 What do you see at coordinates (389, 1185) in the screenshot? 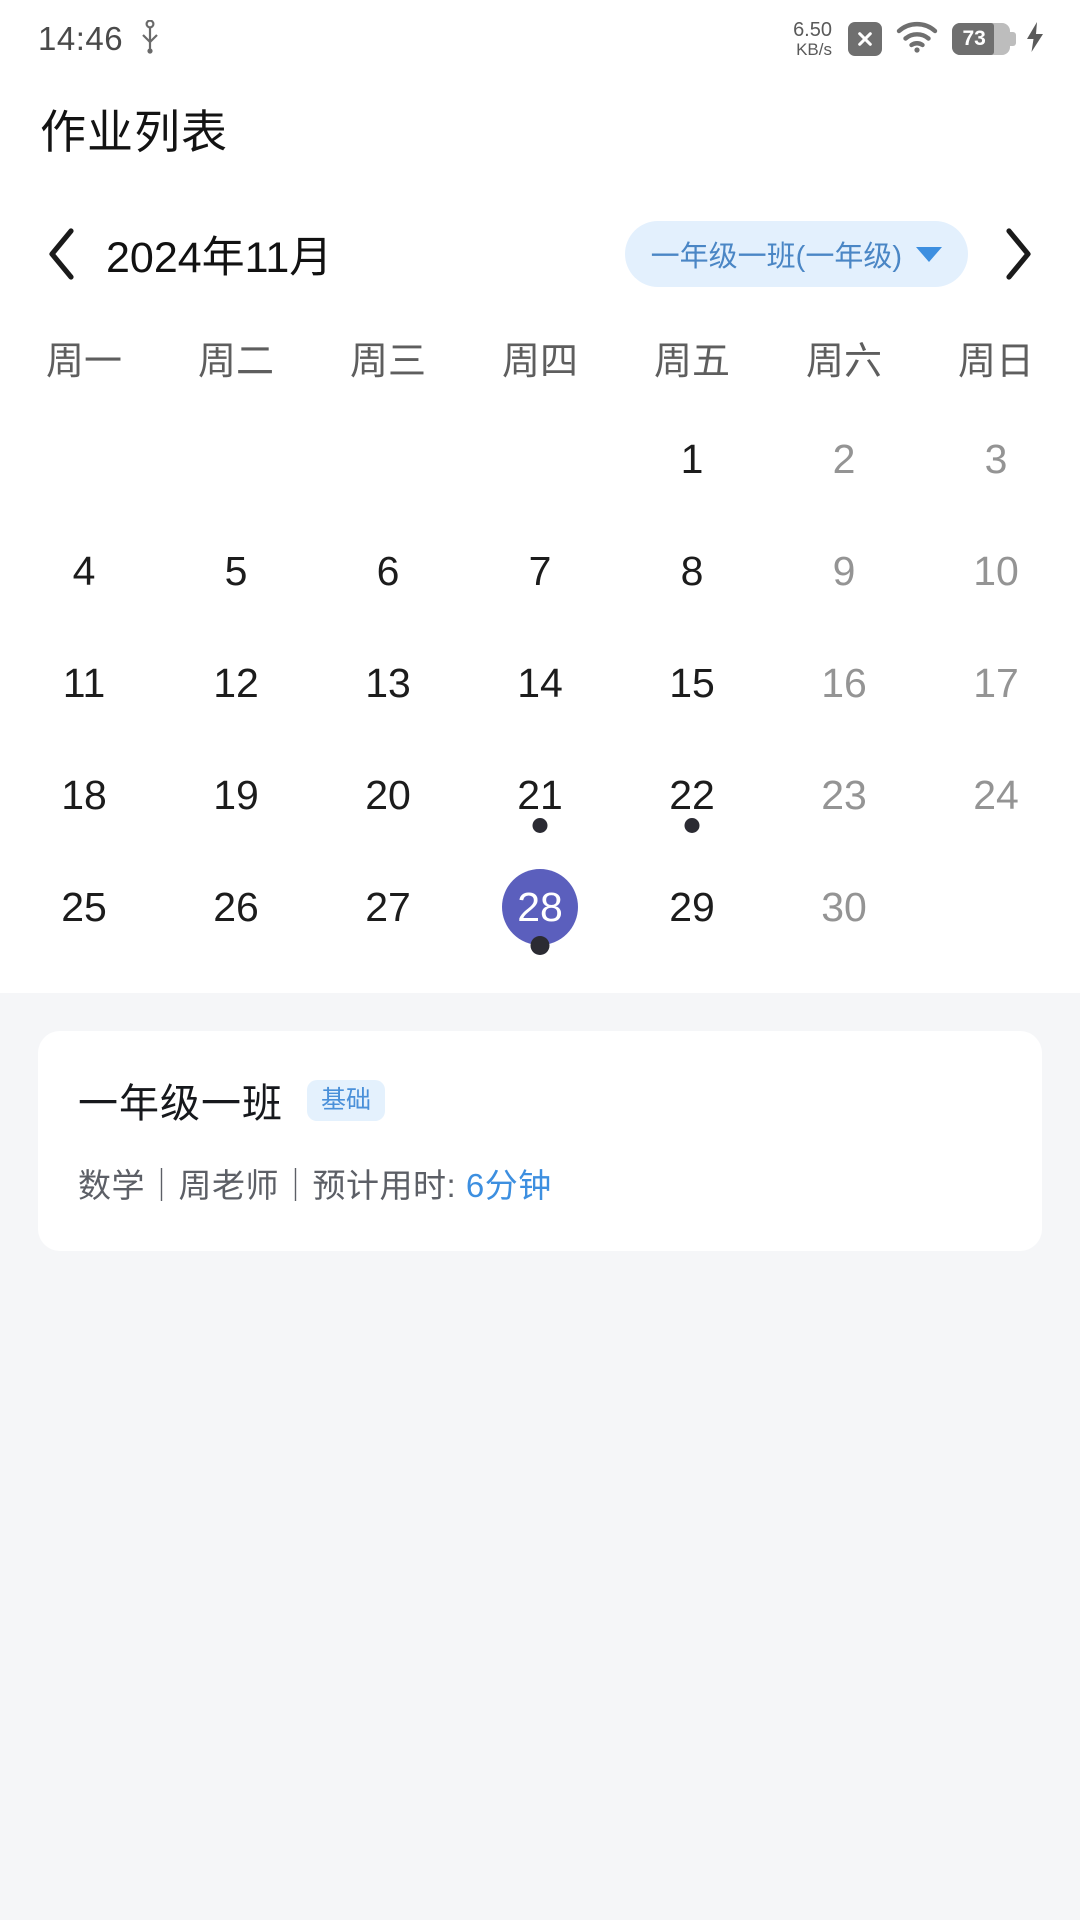
I see `homework-duration-label: 预计用时:` at bounding box center [389, 1185].